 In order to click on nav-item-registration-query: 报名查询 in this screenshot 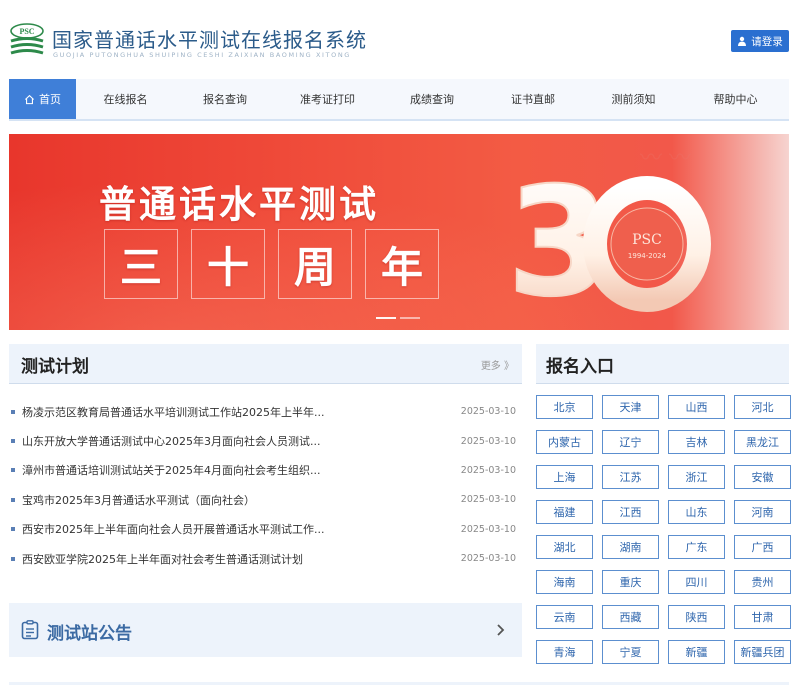, I will do `click(225, 99)`.